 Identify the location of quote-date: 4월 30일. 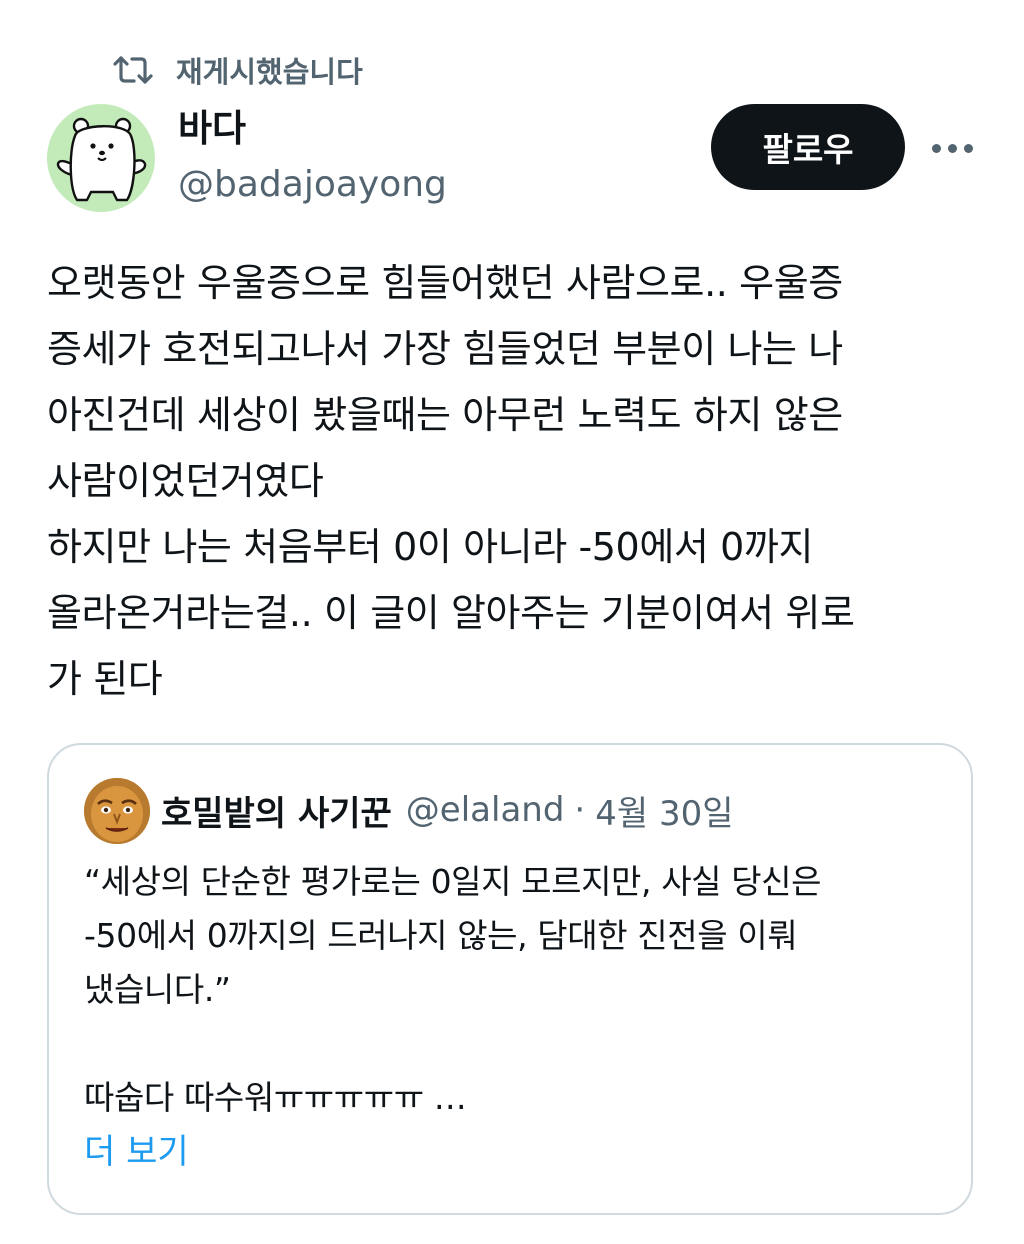
(664, 810).